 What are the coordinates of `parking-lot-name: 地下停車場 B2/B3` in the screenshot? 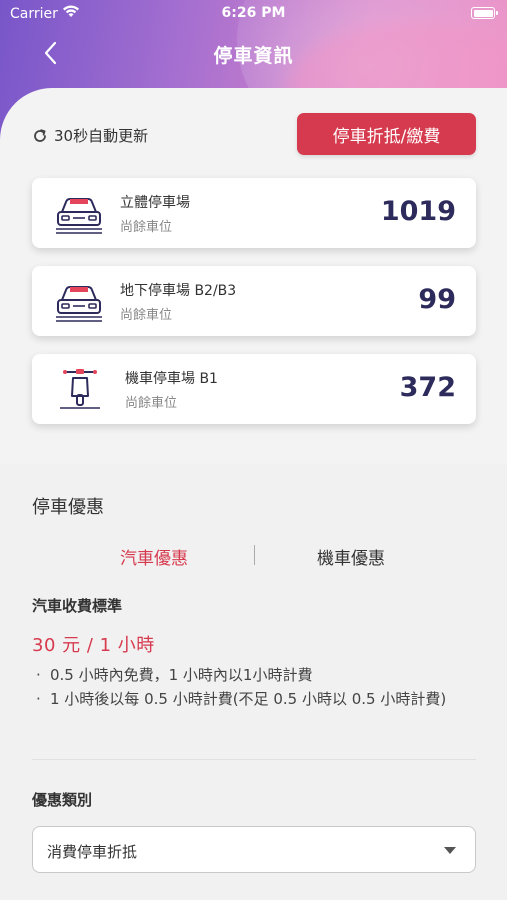 It's located at (178, 291).